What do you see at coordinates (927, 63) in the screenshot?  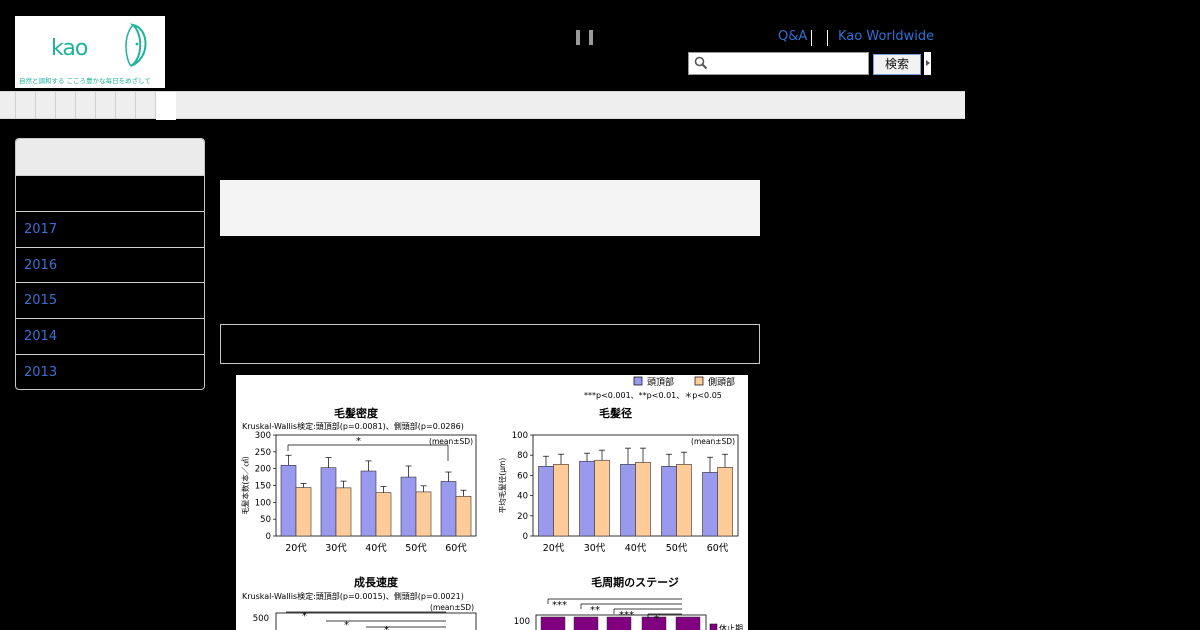 I see `search-options-arrow` at bounding box center [927, 63].